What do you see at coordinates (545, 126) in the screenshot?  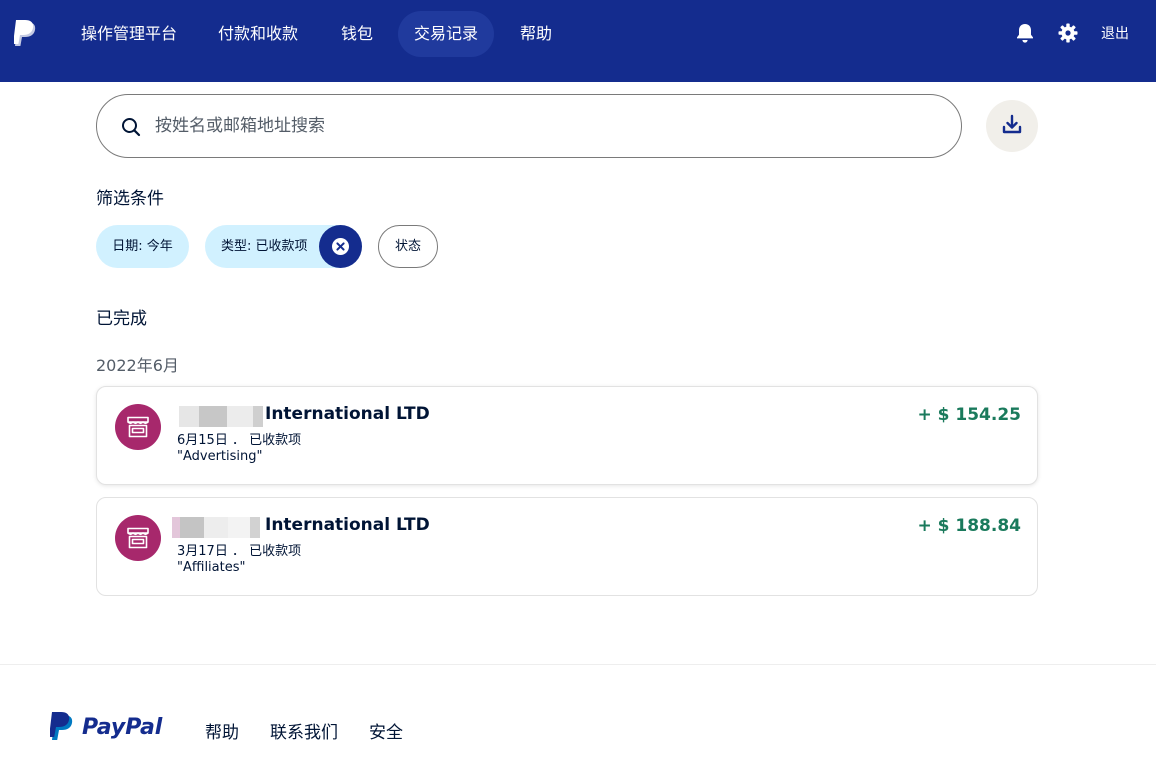 I see `search-input` at bounding box center [545, 126].